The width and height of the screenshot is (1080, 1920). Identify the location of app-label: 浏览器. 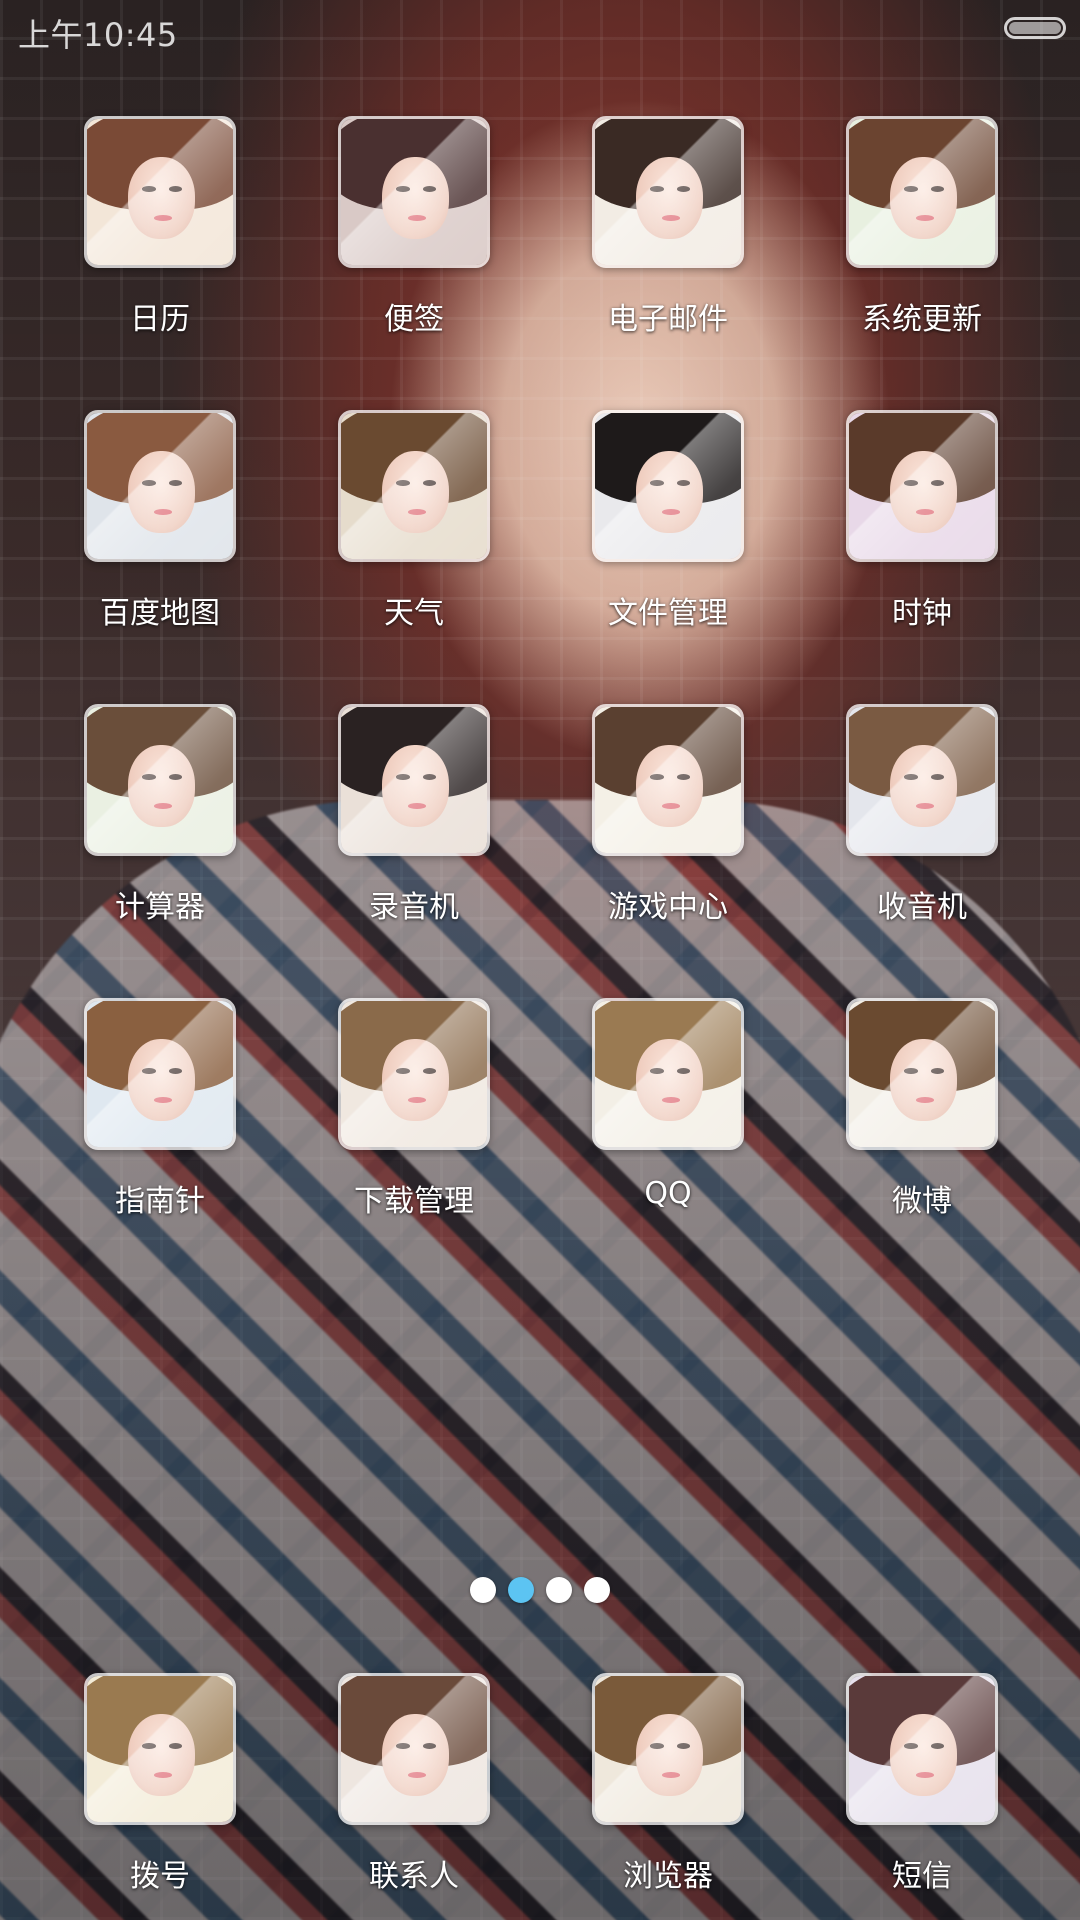
(668, 1876).